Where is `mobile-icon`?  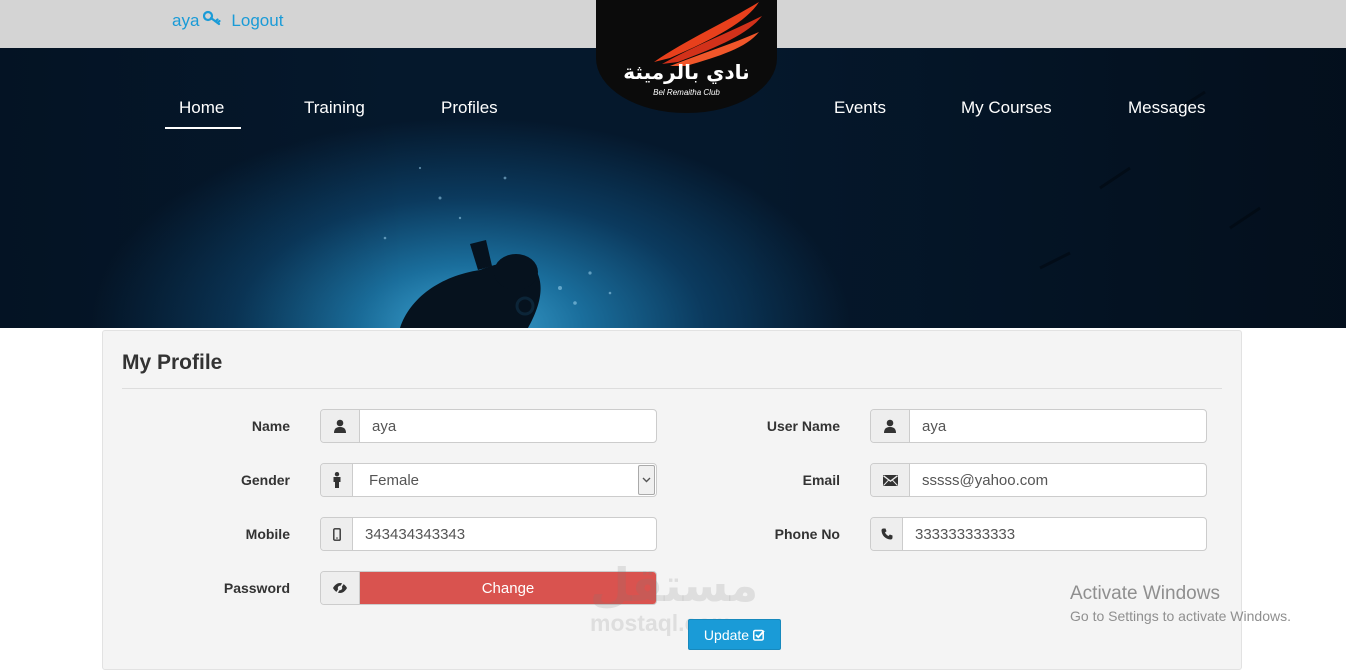
mobile-icon is located at coordinates (337, 534).